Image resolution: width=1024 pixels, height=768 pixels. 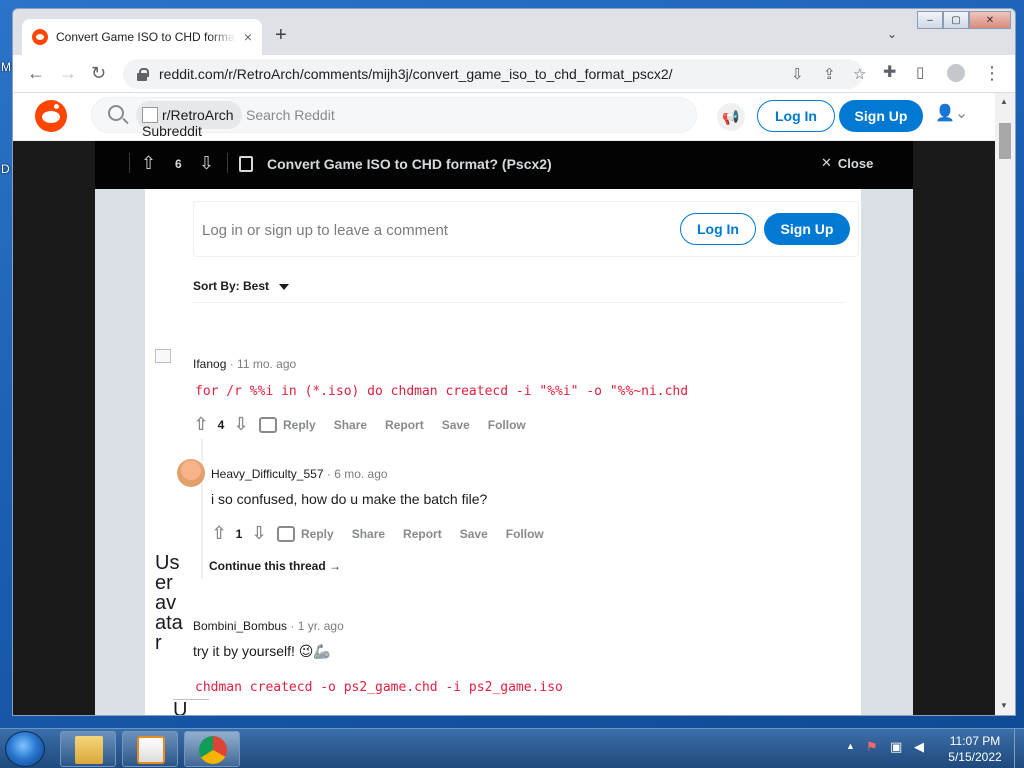 I want to click on page-scrollbar: ▲ ▼, so click(x=1005, y=404).